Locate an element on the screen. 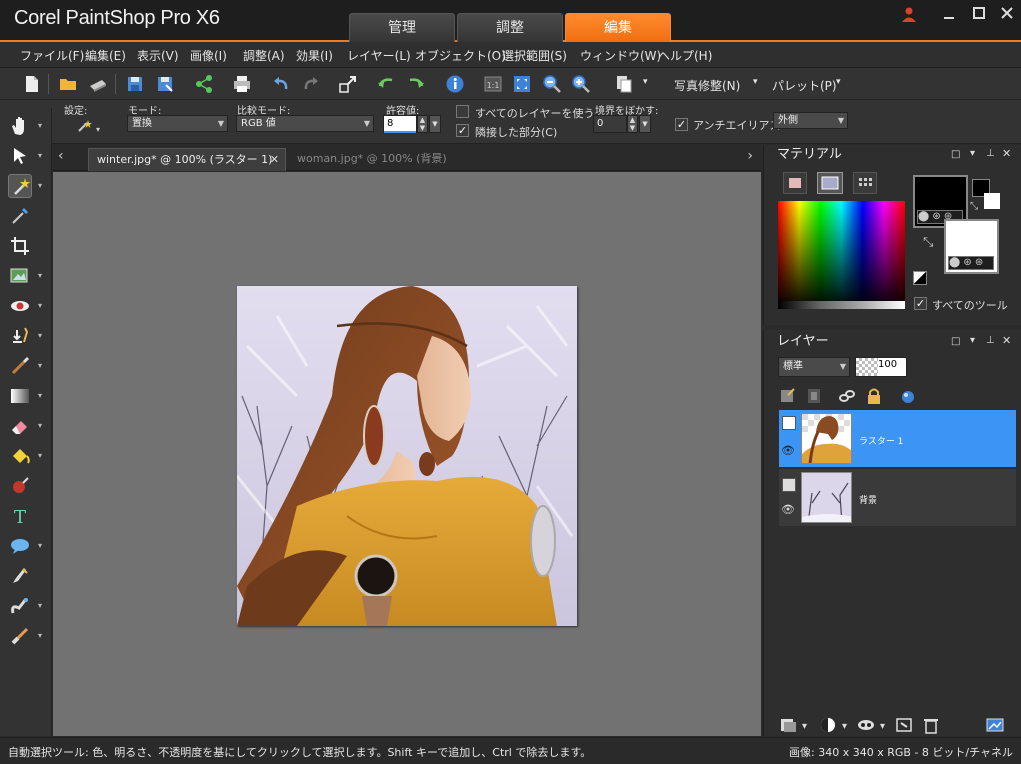 This screenshot has width=1021, height=764. panel-menu-icon: ▾ is located at coordinates (972, 153).